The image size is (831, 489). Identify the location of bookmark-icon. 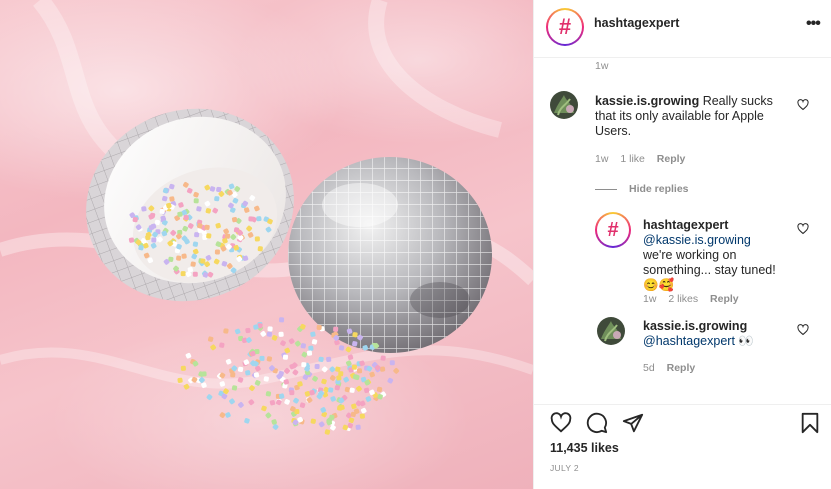
(810, 423).